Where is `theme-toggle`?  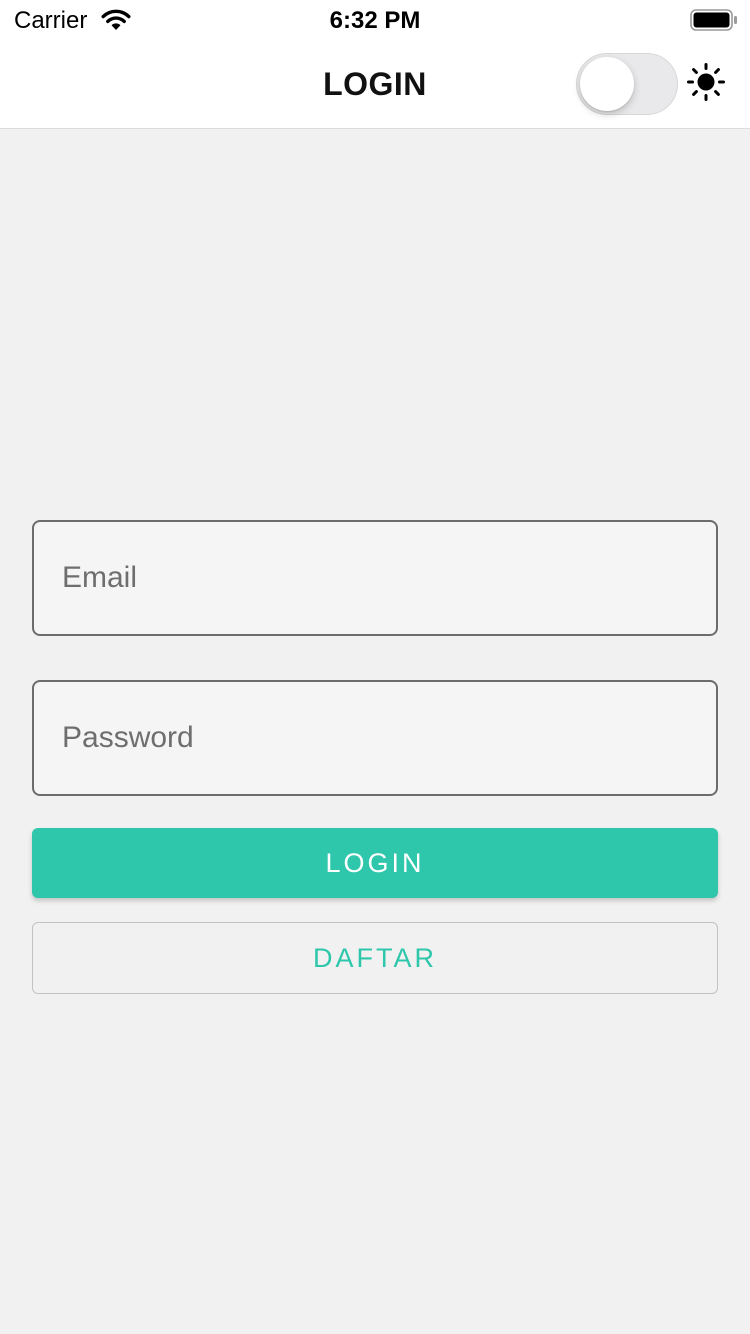 theme-toggle is located at coordinates (627, 84).